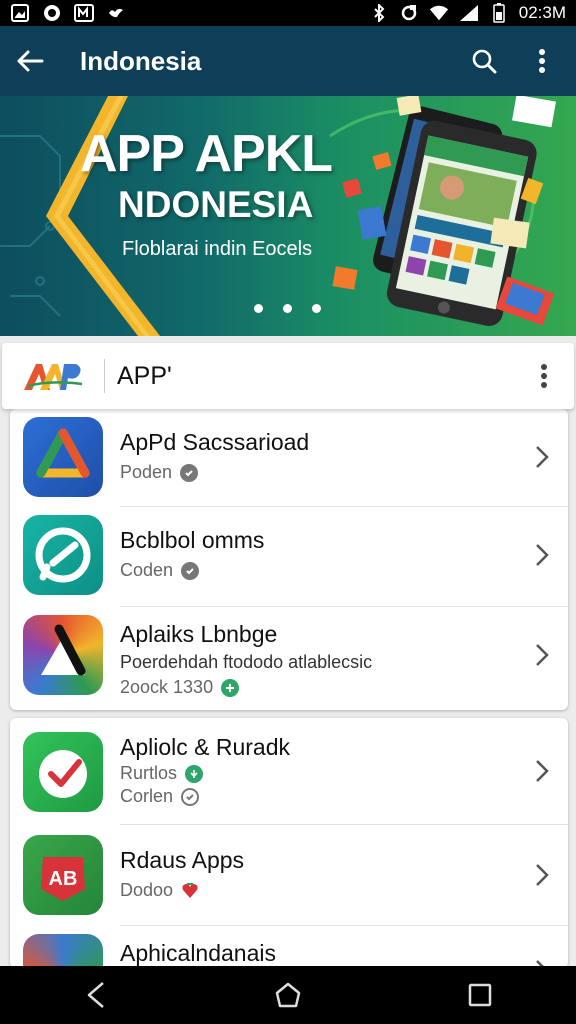 Image resolution: width=576 pixels, height=1024 pixels. I want to click on nav-recents-button, so click(480, 995).